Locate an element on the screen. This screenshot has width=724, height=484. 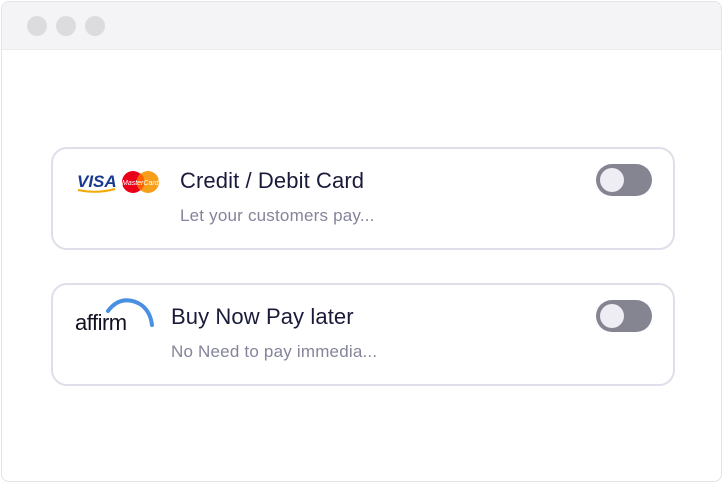
affirm-logo-text: affirm is located at coordinates (101, 322).